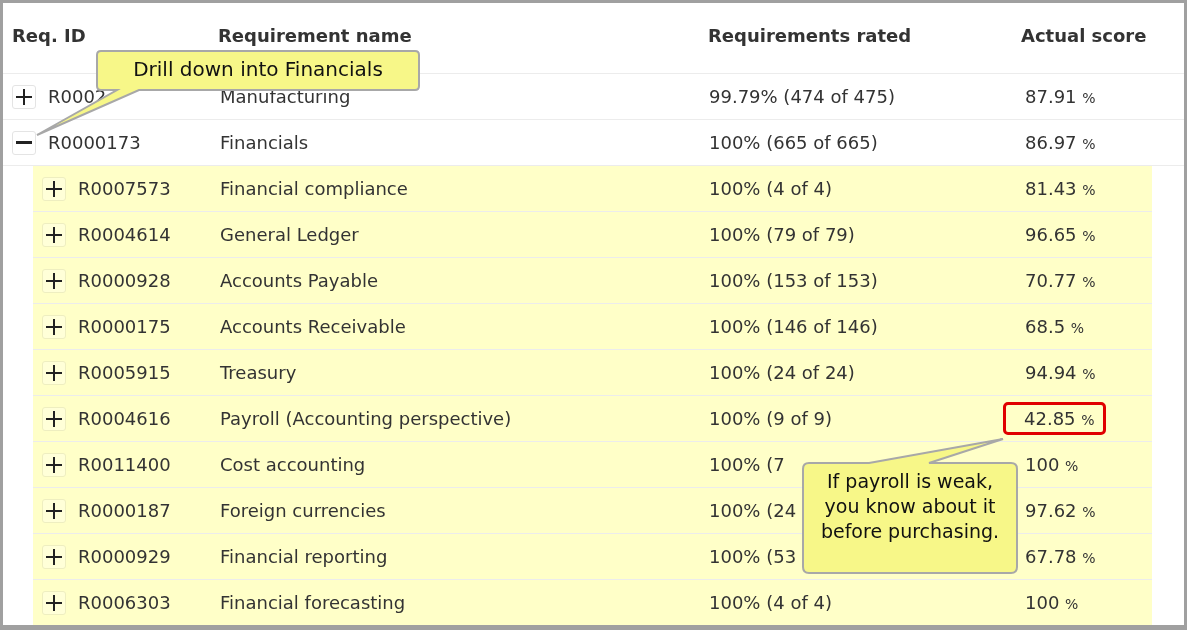  Describe the element at coordinates (1060, 143) in the screenshot. I see `actual-score: 86.97 %` at that location.